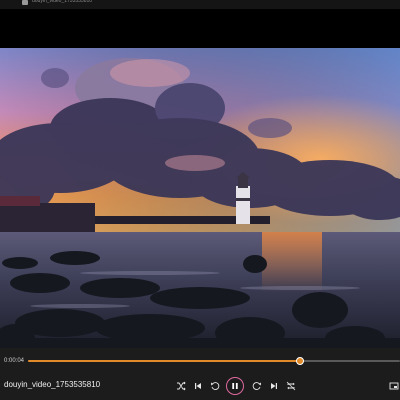 Image resolution: width=400 pixels, height=400 pixels. I want to click on previous-track-icon, so click(198, 386).